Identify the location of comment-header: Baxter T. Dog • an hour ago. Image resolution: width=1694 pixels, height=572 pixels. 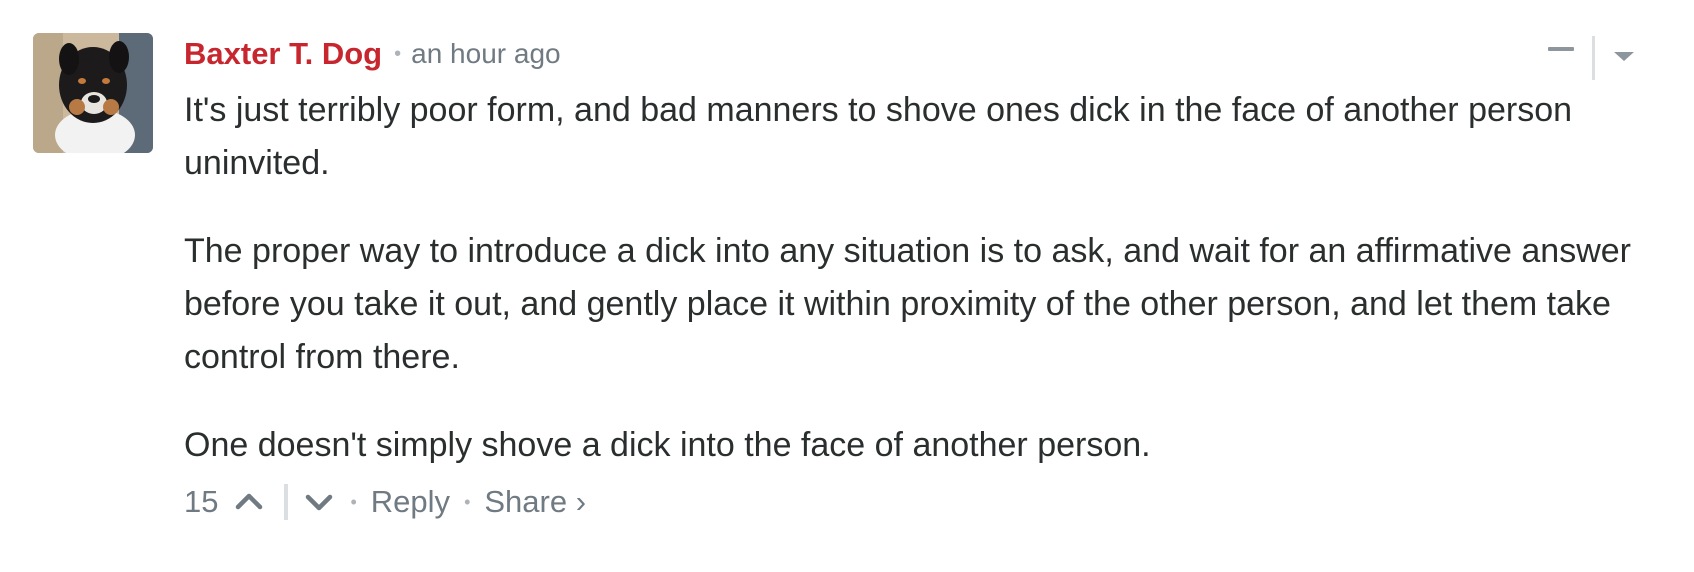
(372, 54).